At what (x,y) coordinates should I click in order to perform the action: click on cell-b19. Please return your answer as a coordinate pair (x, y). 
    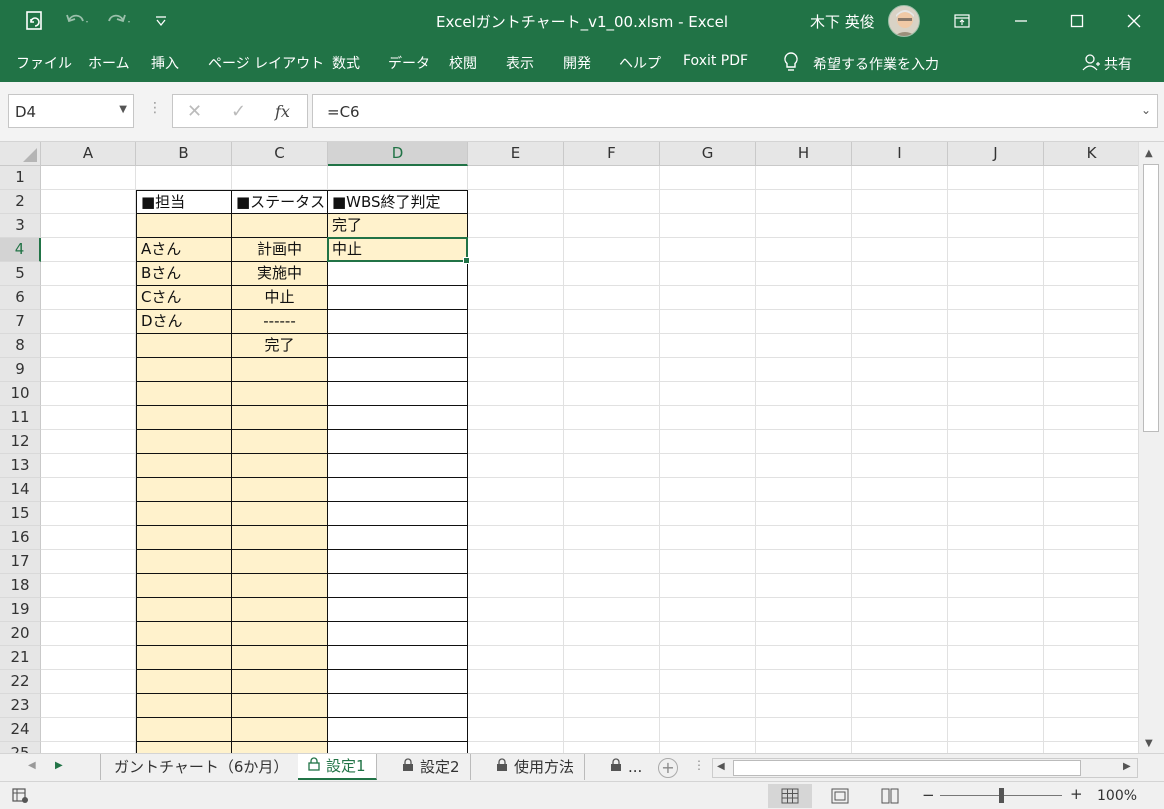
    Looking at the image, I should click on (184, 610).